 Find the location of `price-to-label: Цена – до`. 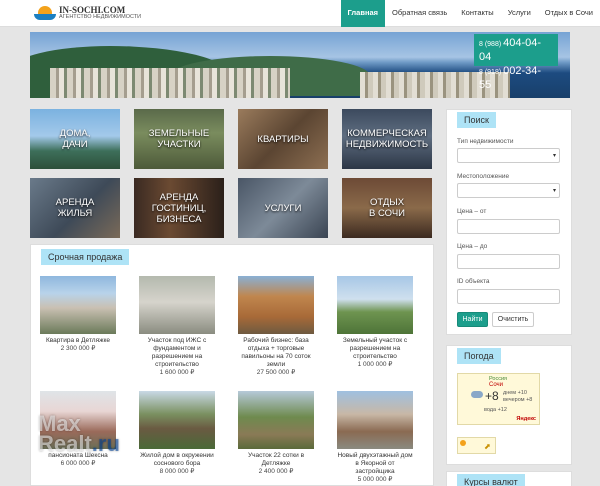

price-to-label: Цена – до is located at coordinates (472, 246).